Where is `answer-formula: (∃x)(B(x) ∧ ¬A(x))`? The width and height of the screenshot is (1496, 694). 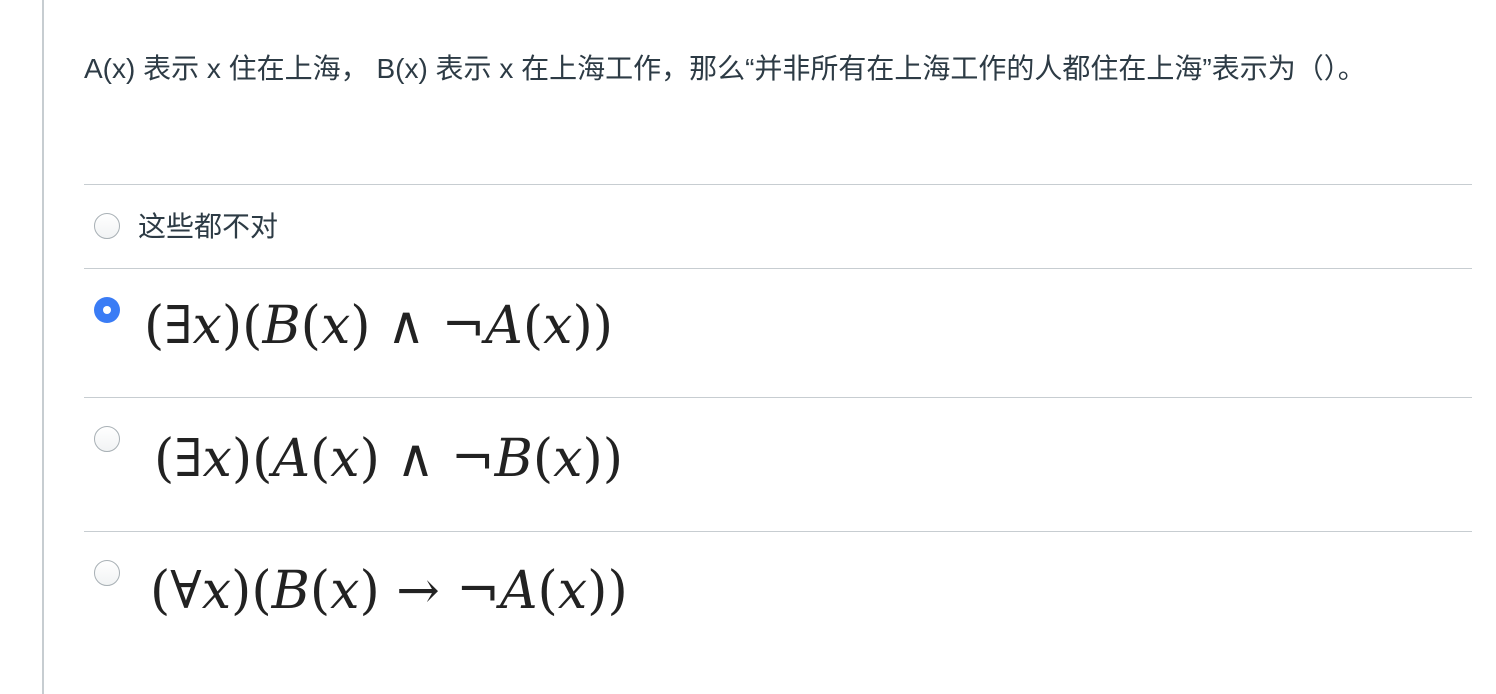 answer-formula: (∃x)(B(x) ∧ ¬A(x)) is located at coordinates (379, 326).